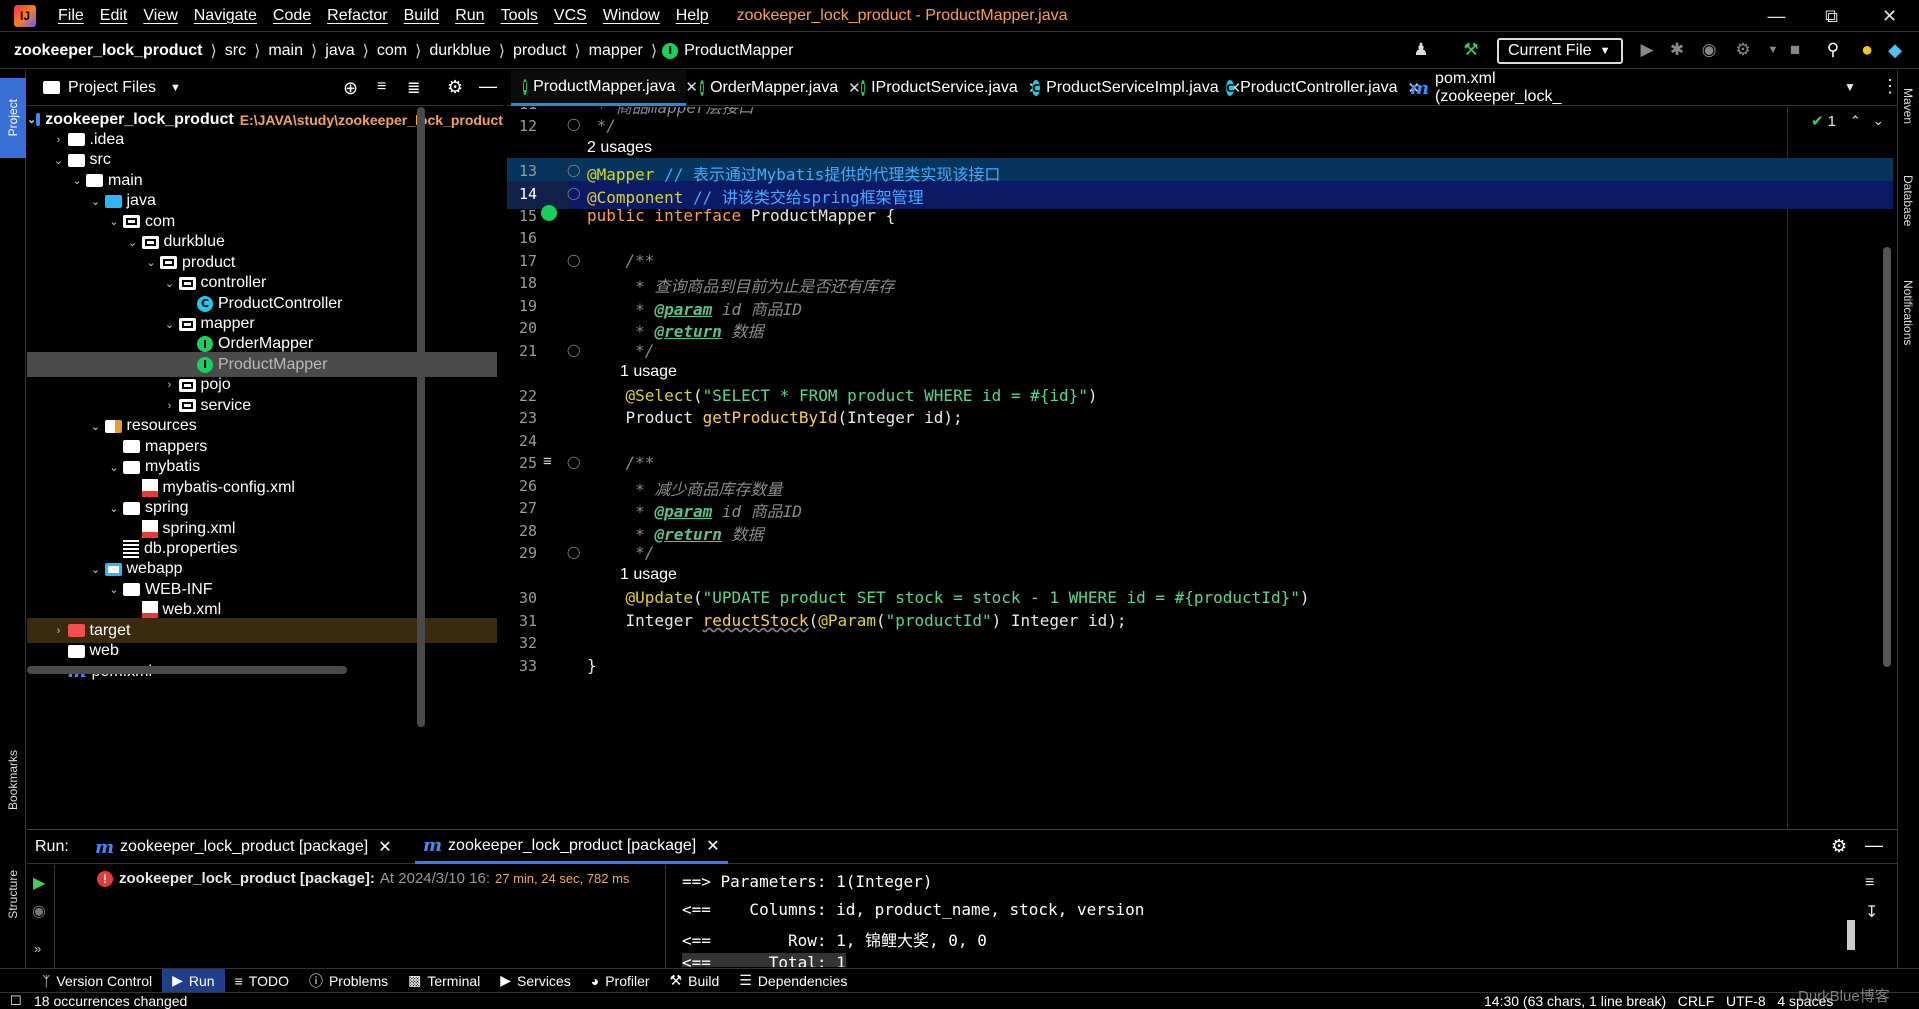  I want to click on usages-hint: 2 usages, so click(619, 148).